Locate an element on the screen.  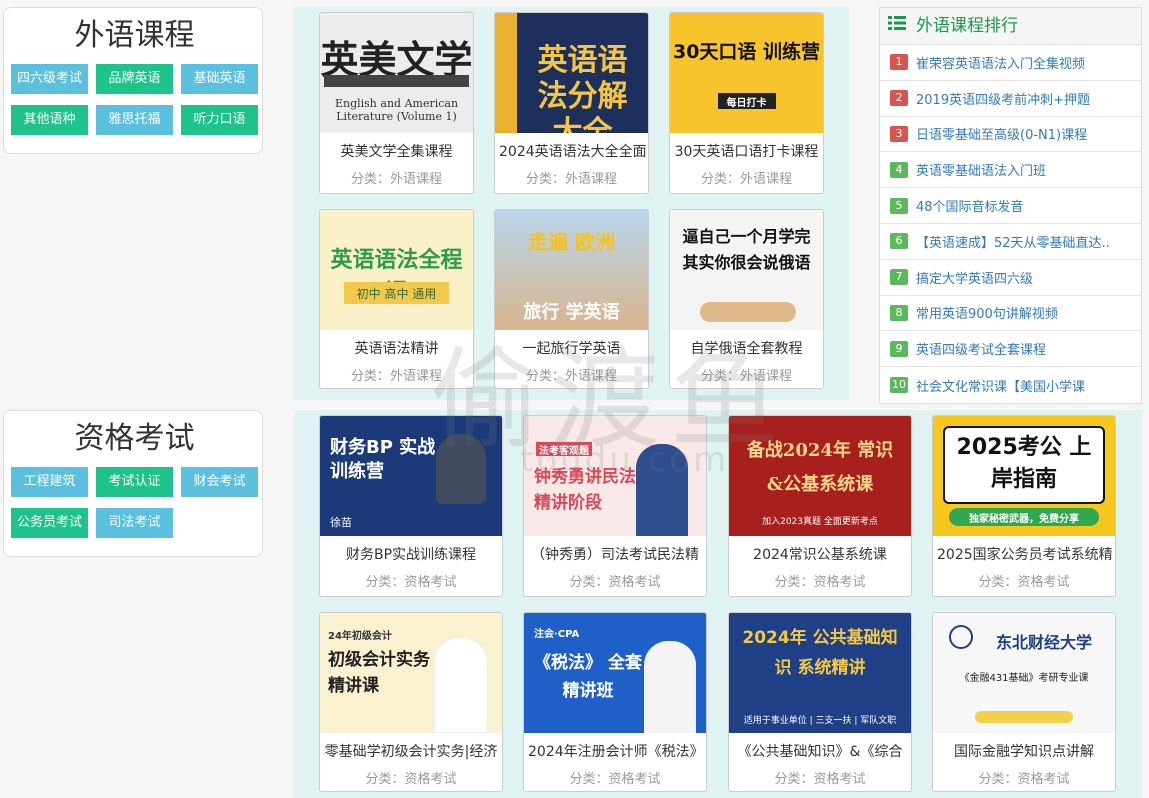
course-card: 英语语法全程课 初中 高中 通用 英语语法精讲 分类：外语课程 is located at coordinates (396, 299).